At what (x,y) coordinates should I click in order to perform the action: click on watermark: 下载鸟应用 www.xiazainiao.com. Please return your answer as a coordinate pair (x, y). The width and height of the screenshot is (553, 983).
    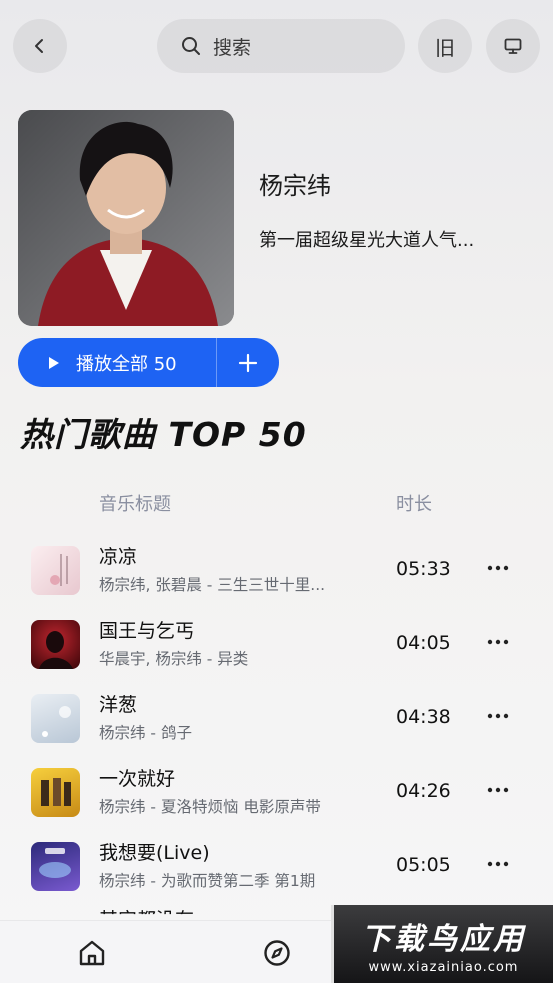
    Looking at the image, I should click on (442, 944).